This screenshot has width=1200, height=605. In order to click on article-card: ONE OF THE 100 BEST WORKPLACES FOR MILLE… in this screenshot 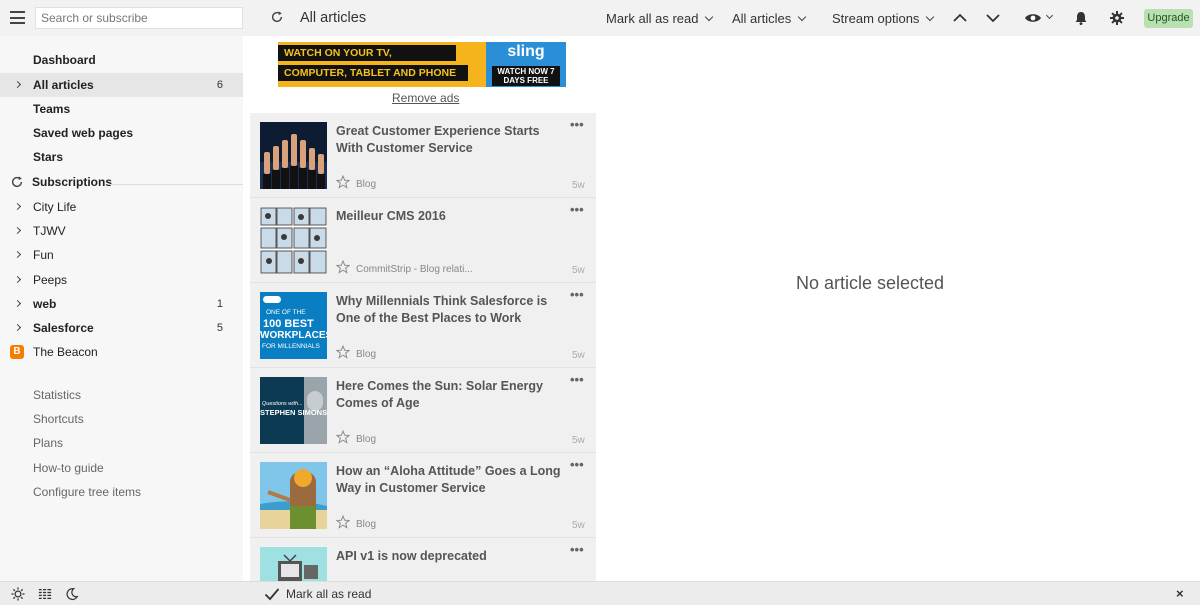, I will do `click(423, 325)`.